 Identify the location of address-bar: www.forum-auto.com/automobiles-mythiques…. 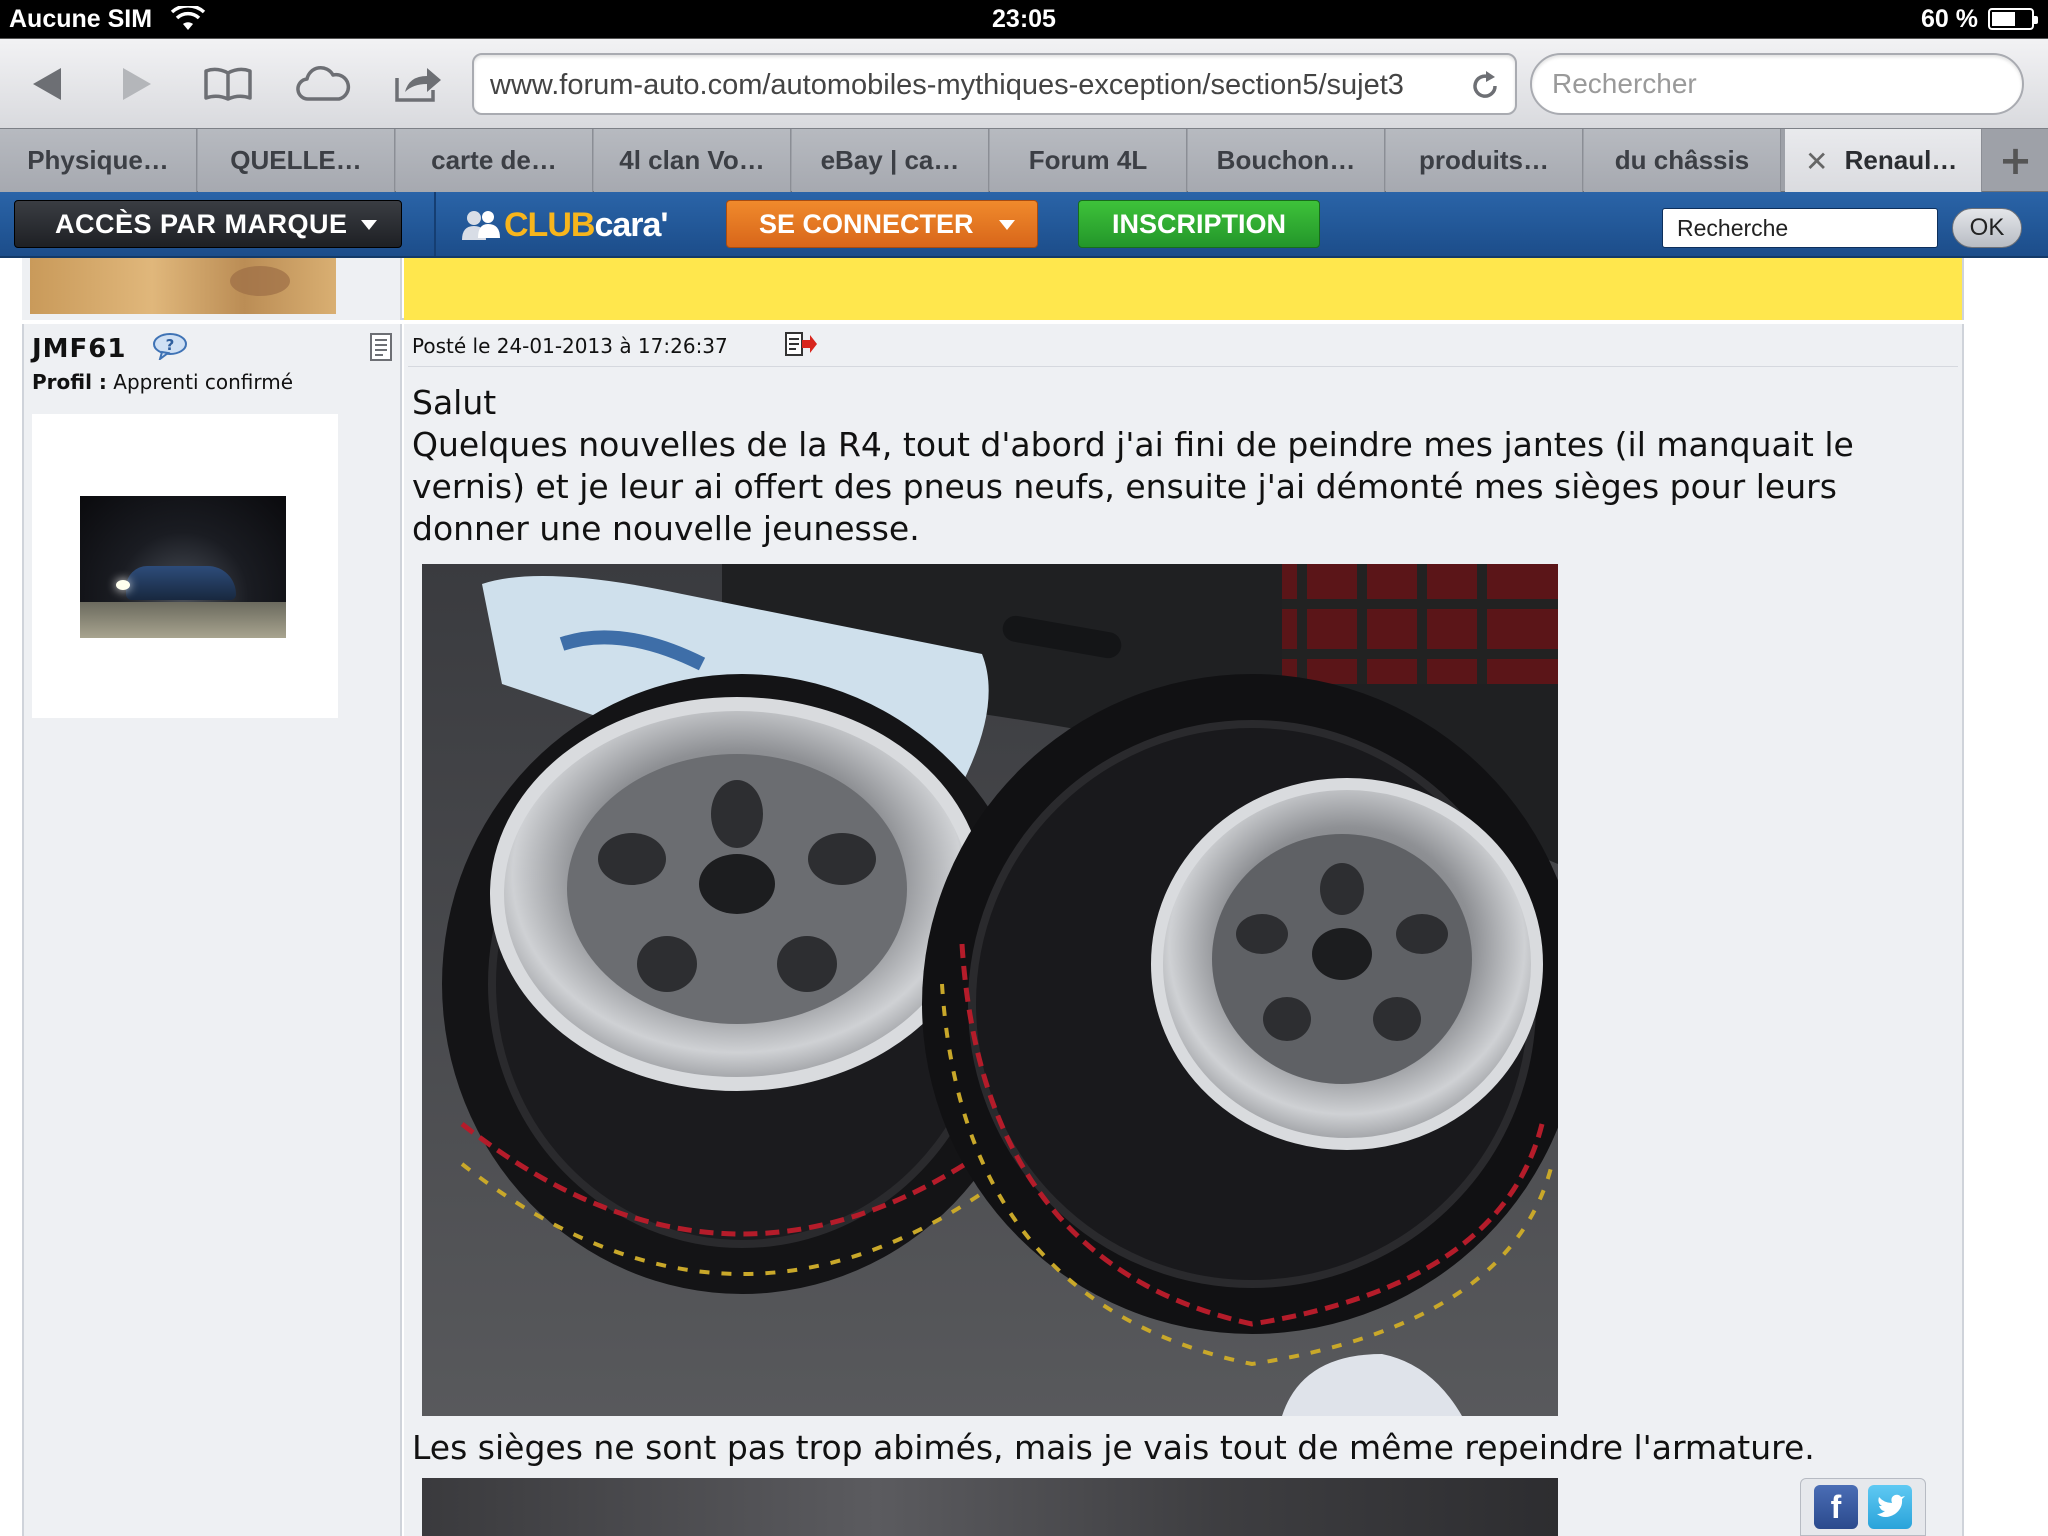
(994, 84).